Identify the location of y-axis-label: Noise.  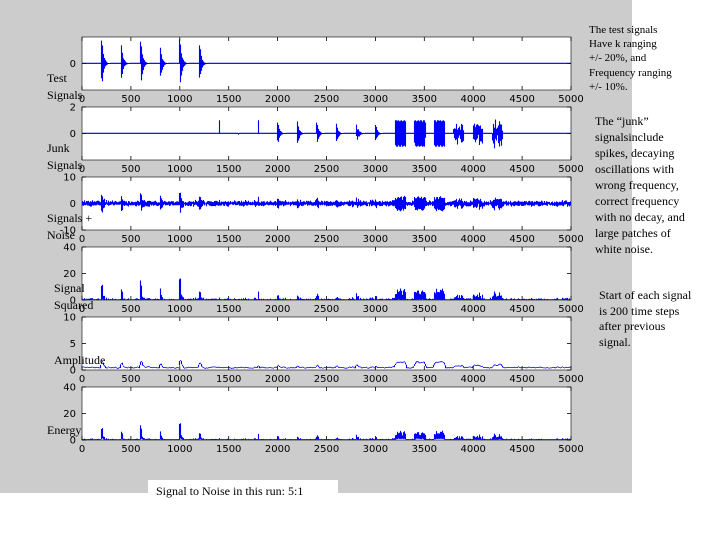
(61, 235).